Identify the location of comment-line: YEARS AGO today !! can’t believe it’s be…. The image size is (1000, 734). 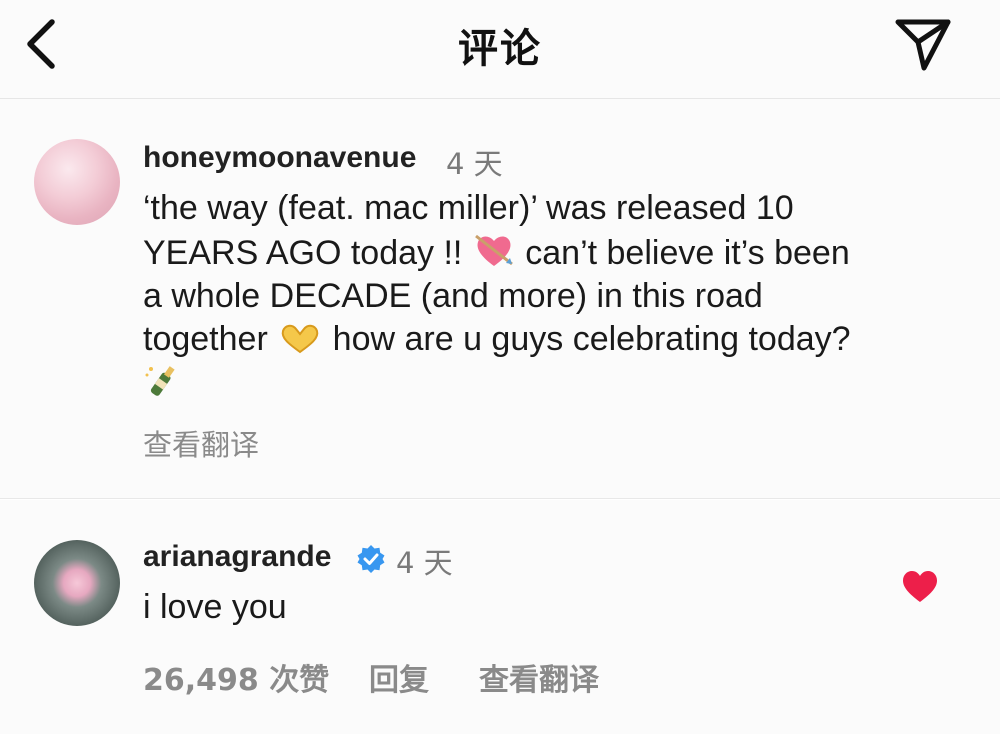
(558, 252).